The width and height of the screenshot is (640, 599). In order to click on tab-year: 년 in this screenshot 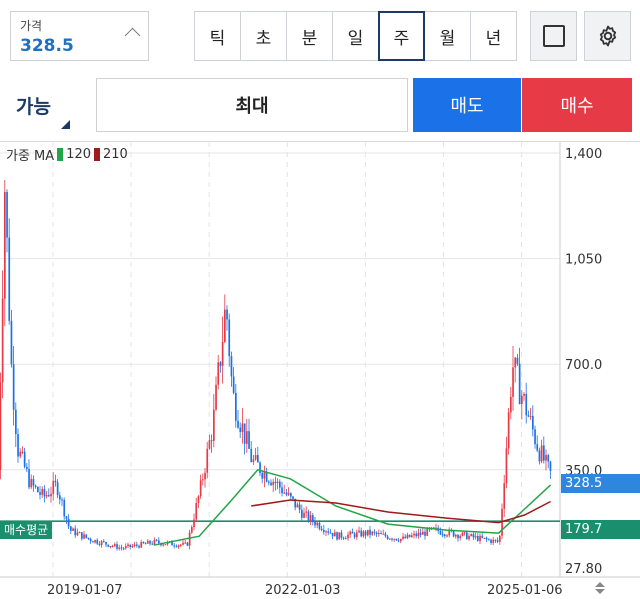, I will do `click(493, 36)`.